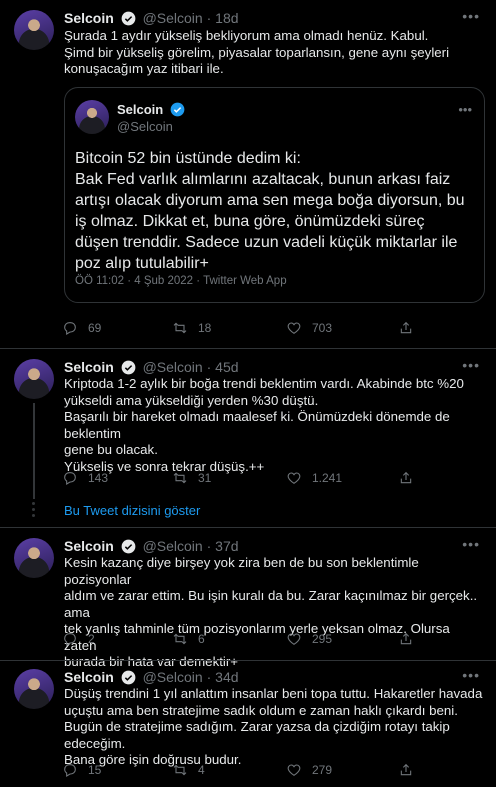 Image resolution: width=496 pixels, height=787 pixels. What do you see at coordinates (309, 770) in the screenshot?
I see `like-button: 279` at bounding box center [309, 770].